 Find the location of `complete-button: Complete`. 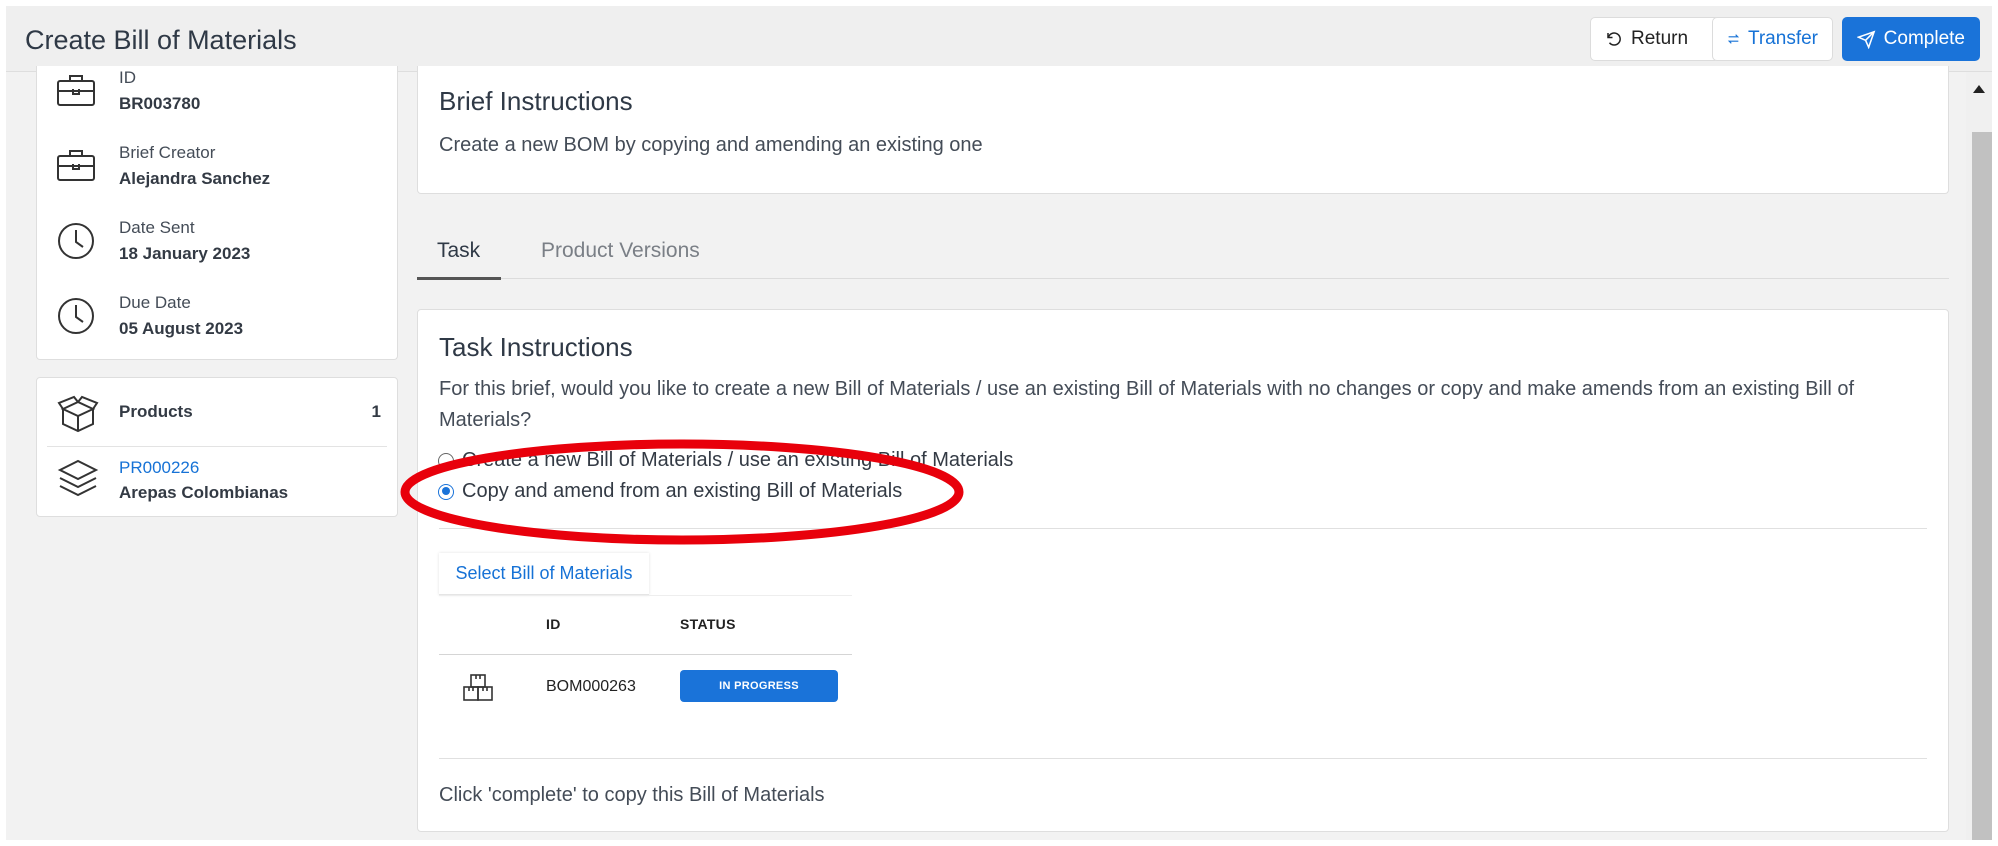

complete-button: Complete is located at coordinates (1911, 39).